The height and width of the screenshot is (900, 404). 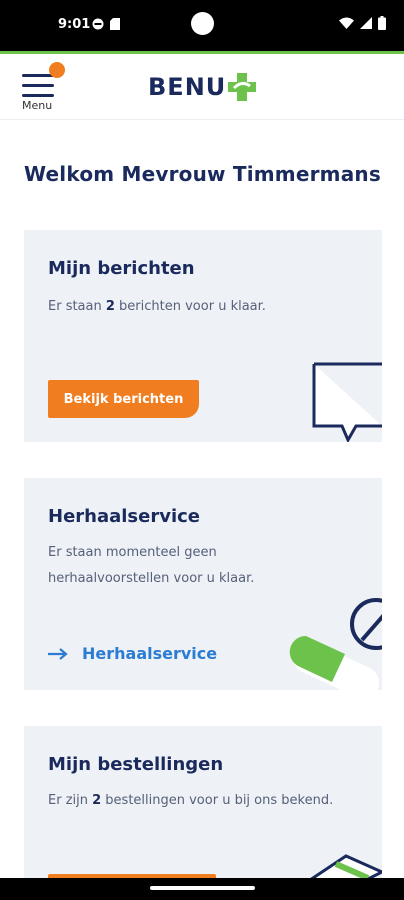 What do you see at coordinates (346, 23) in the screenshot?
I see `wifi-icon` at bounding box center [346, 23].